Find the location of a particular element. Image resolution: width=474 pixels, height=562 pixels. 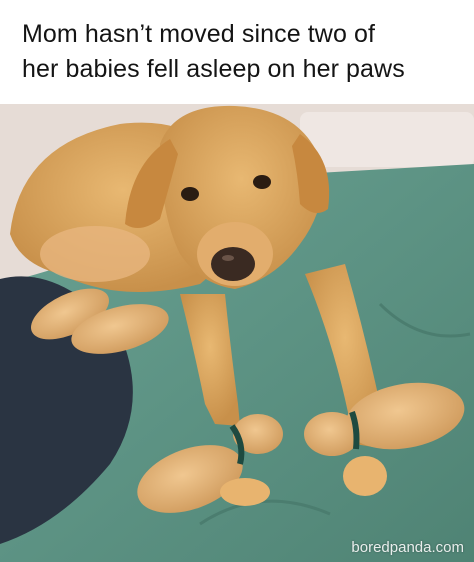

mom-right-eye is located at coordinates (262, 182).